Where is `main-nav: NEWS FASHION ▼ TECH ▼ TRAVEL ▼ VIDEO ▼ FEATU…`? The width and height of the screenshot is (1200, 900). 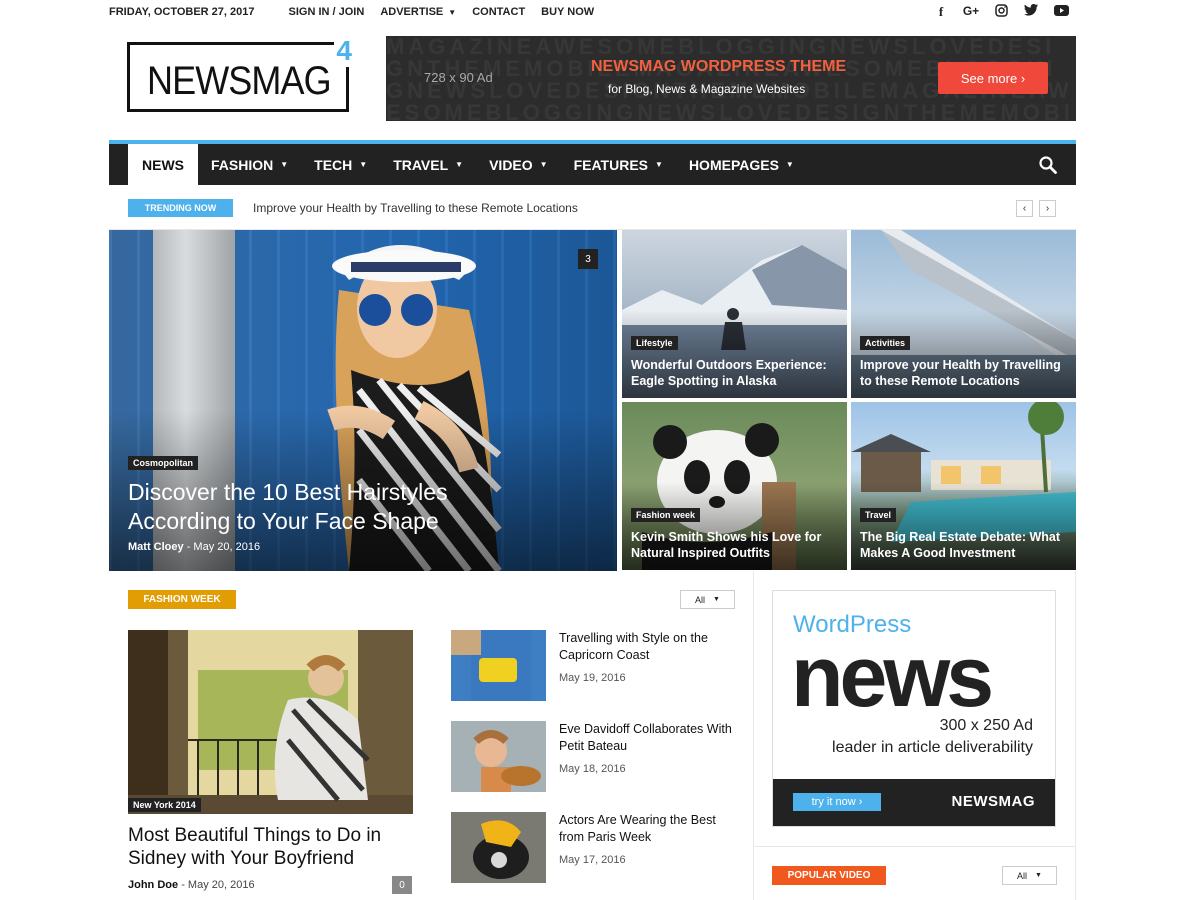
main-nav: NEWS FASHION ▼ TECH ▼ TRAVEL ▼ VIDEO ▼ FEATU… is located at coordinates (592, 164).